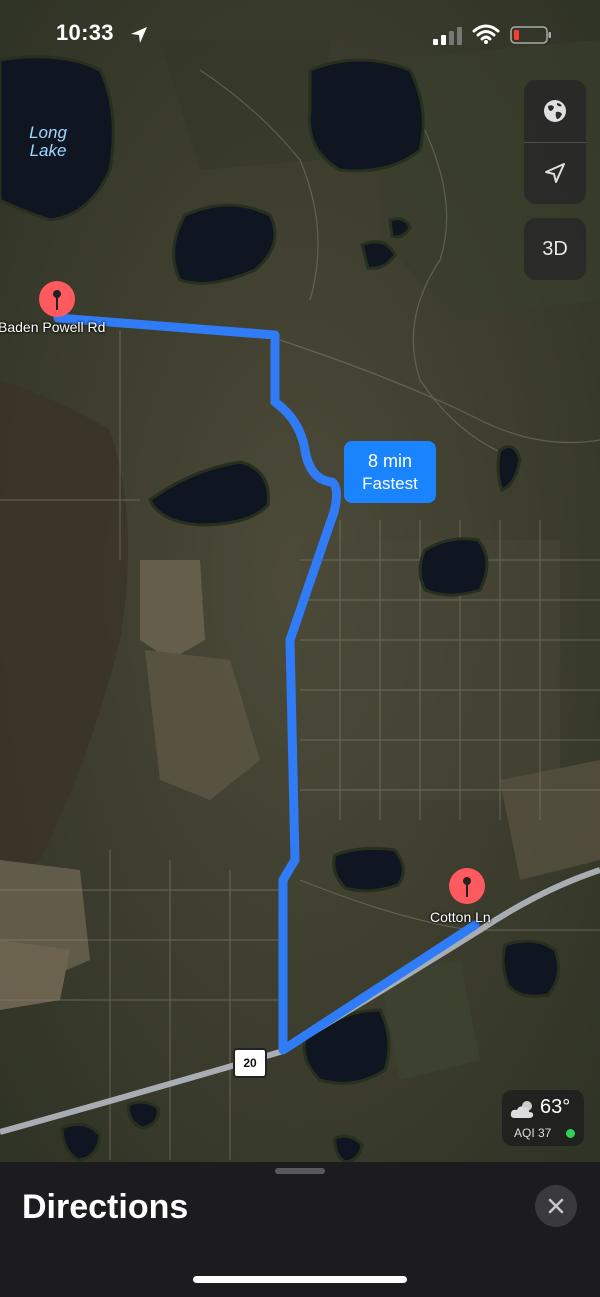 The width and height of the screenshot is (600, 1297). What do you see at coordinates (105, 1207) in the screenshot?
I see `sheet-title: Directions` at bounding box center [105, 1207].